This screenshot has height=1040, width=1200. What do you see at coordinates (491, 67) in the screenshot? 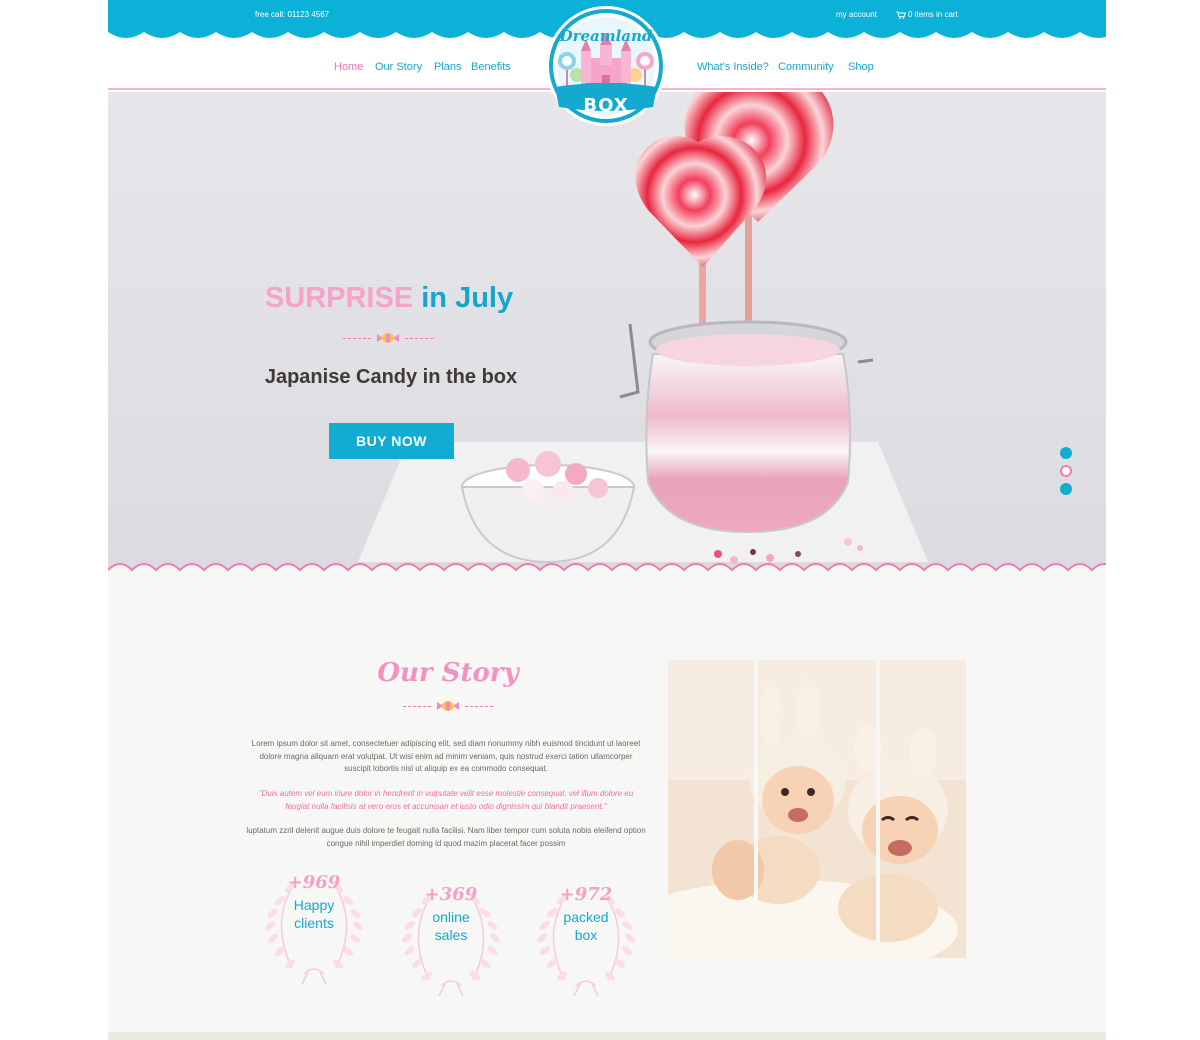
I see `nav-benefits: Benefits` at bounding box center [491, 67].